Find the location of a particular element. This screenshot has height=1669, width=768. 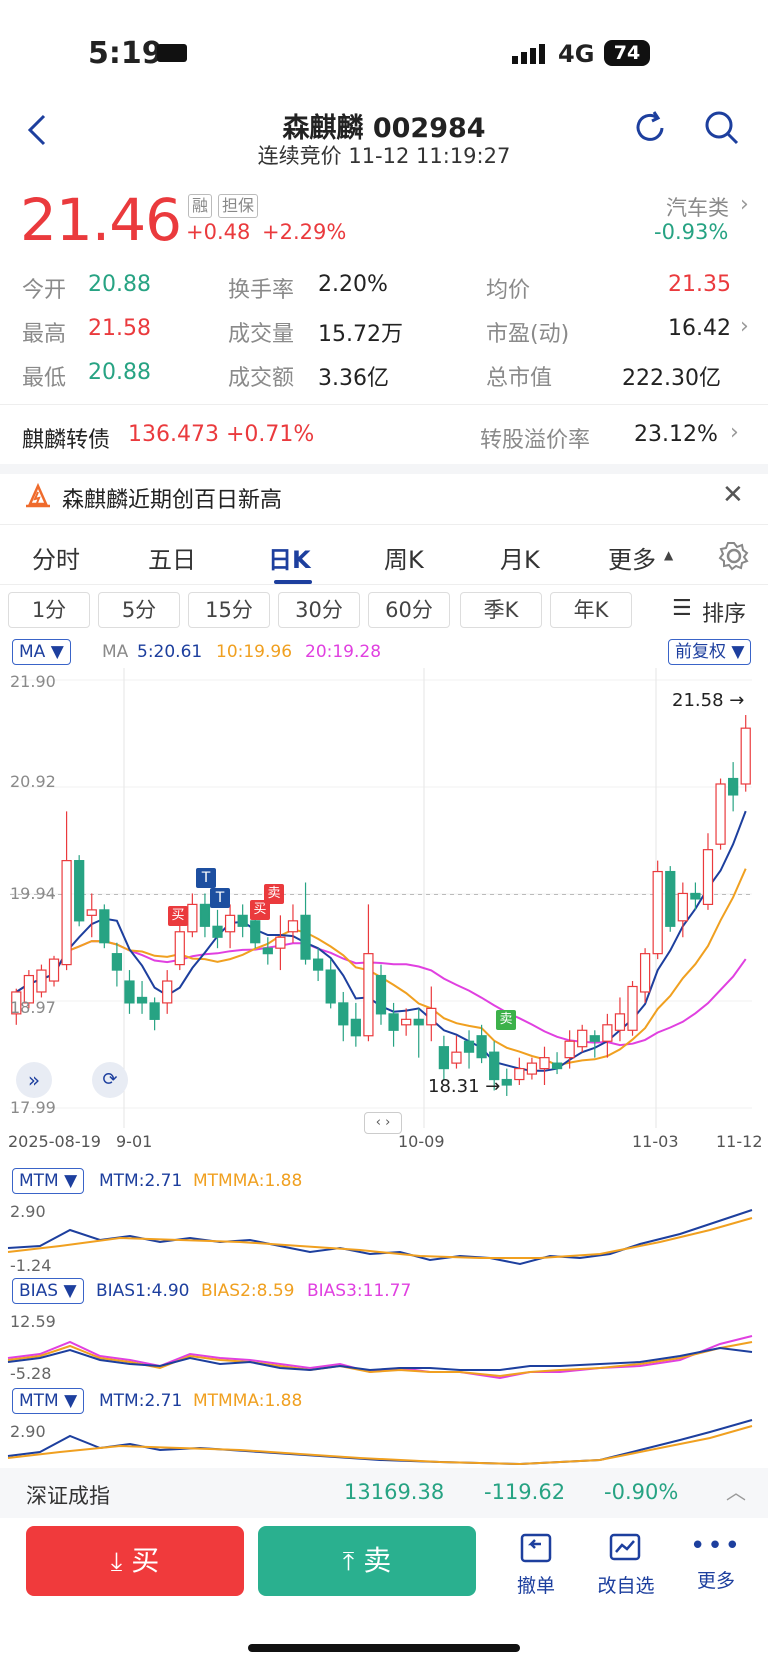

low-marker: 18.31 → is located at coordinates (464, 1086).